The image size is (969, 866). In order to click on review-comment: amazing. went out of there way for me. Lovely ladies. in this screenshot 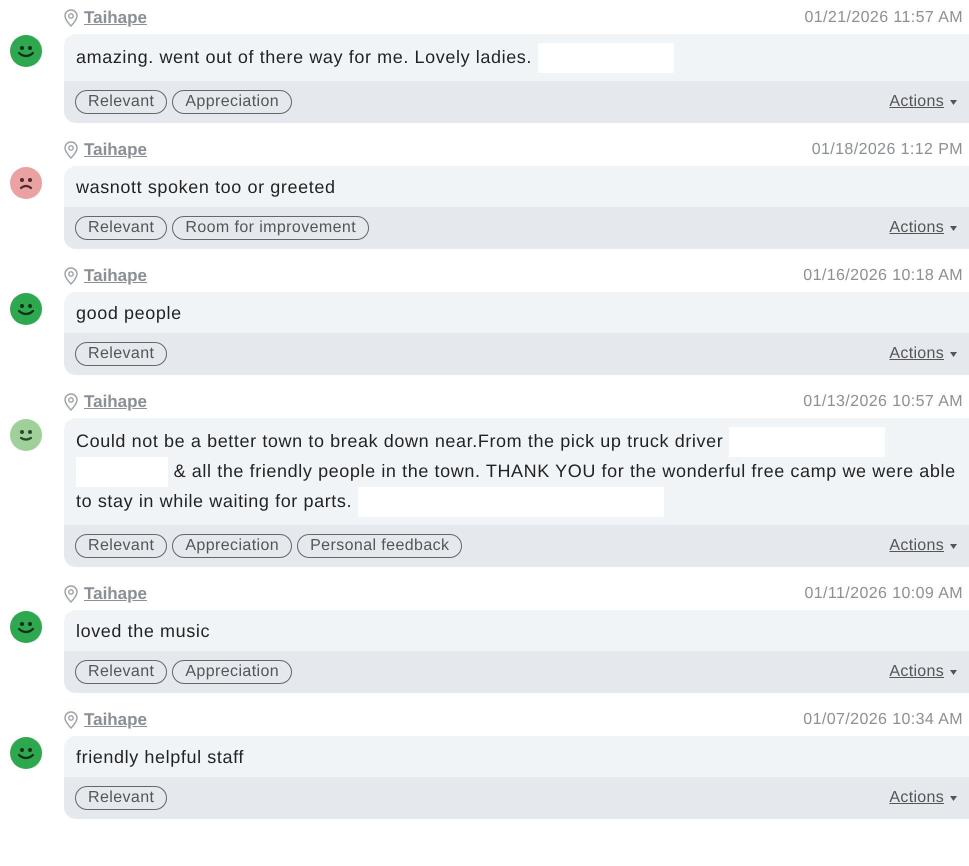, I will do `click(516, 57)`.